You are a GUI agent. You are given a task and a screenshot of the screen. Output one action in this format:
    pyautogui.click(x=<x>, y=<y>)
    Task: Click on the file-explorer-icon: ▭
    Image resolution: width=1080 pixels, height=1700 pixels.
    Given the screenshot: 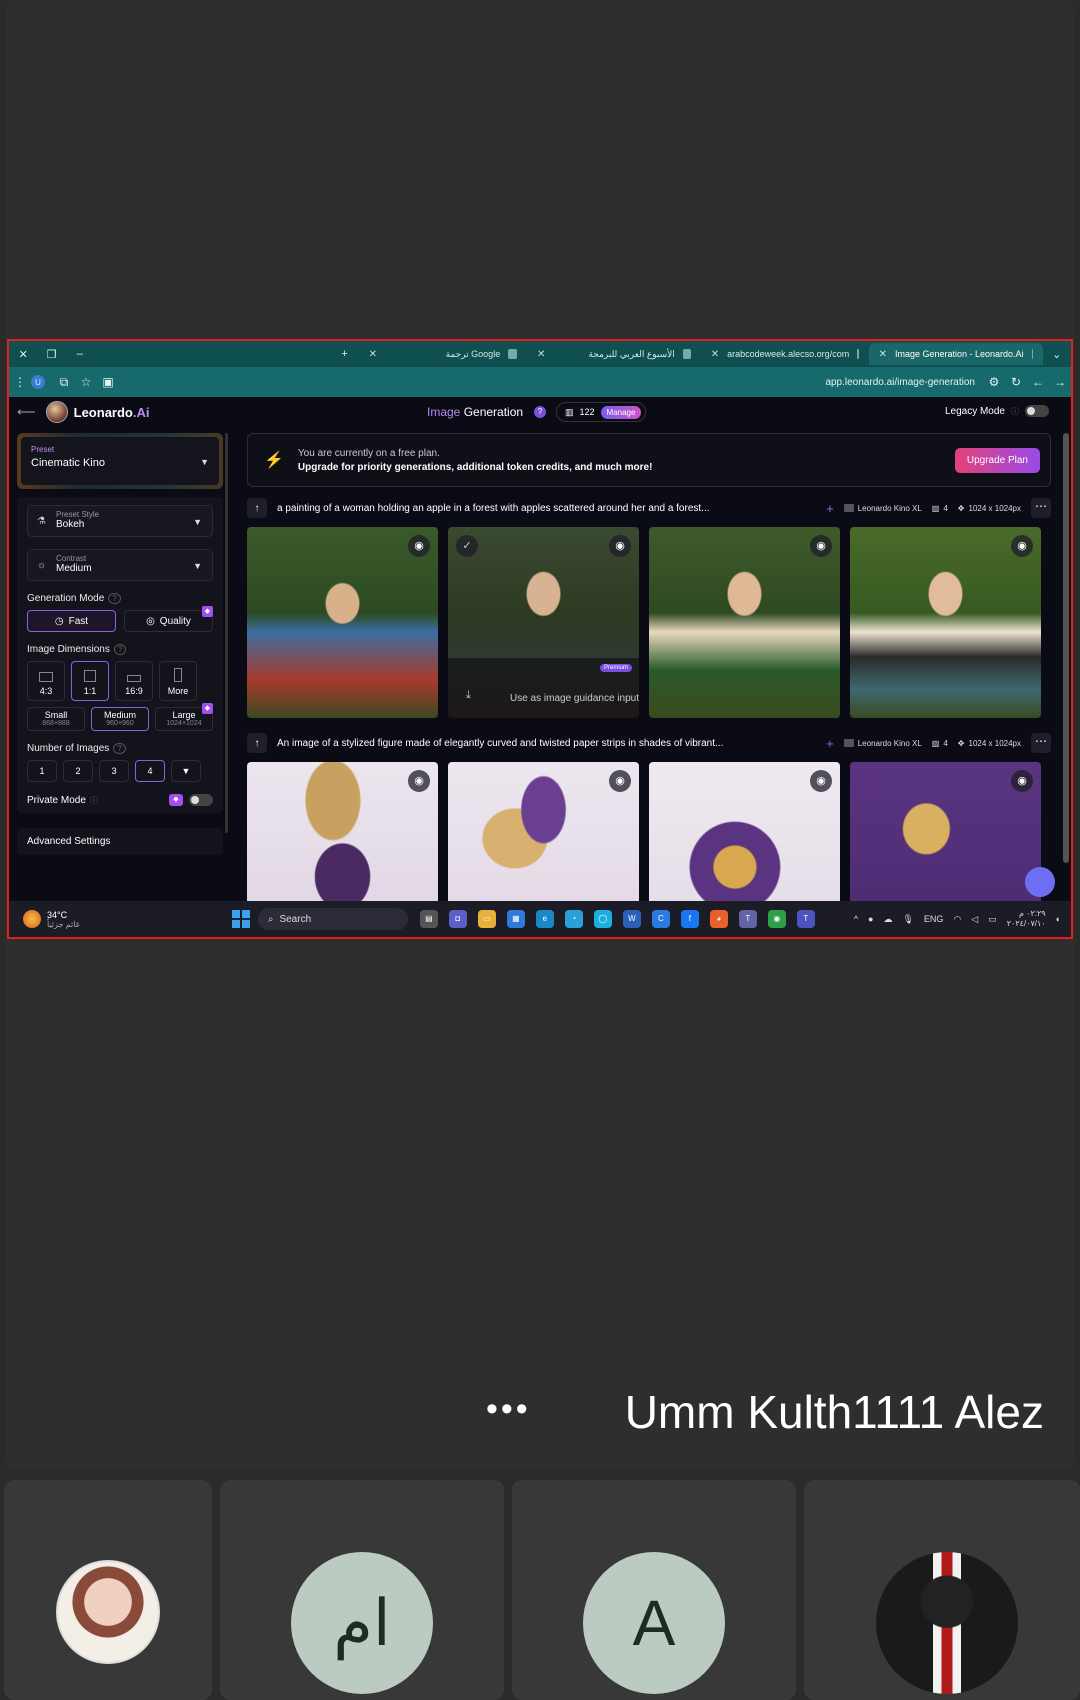 What is the action you would take?
    pyautogui.click(x=486, y=919)
    